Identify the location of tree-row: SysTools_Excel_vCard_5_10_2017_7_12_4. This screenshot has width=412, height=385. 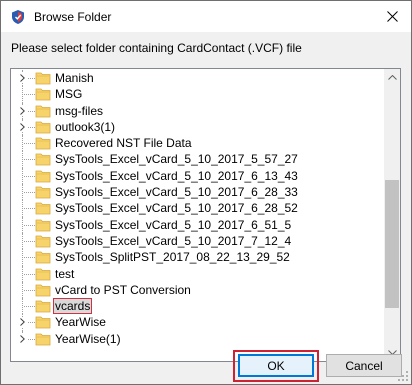
(198, 241).